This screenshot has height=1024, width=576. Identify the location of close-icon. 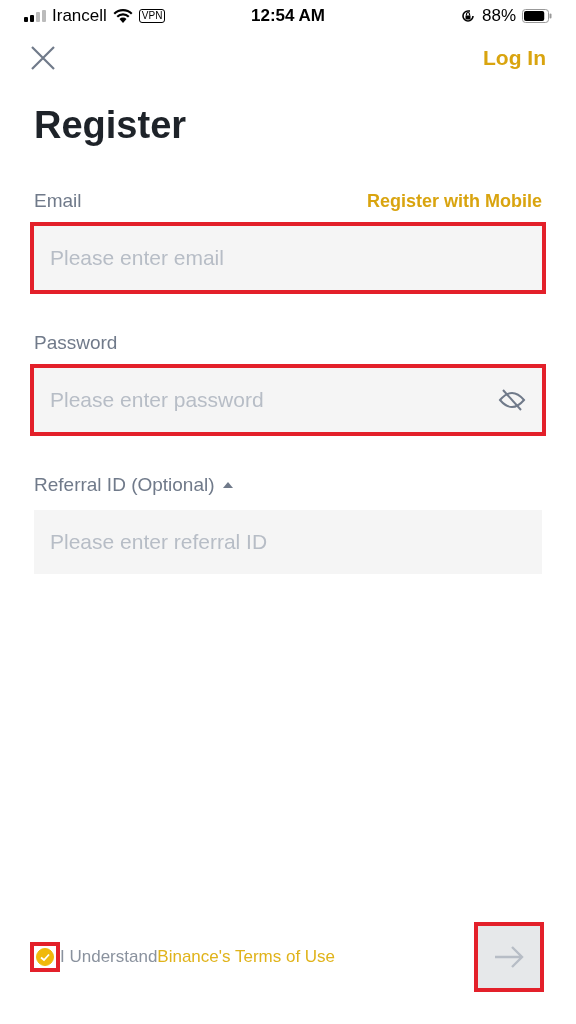
(43, 58).